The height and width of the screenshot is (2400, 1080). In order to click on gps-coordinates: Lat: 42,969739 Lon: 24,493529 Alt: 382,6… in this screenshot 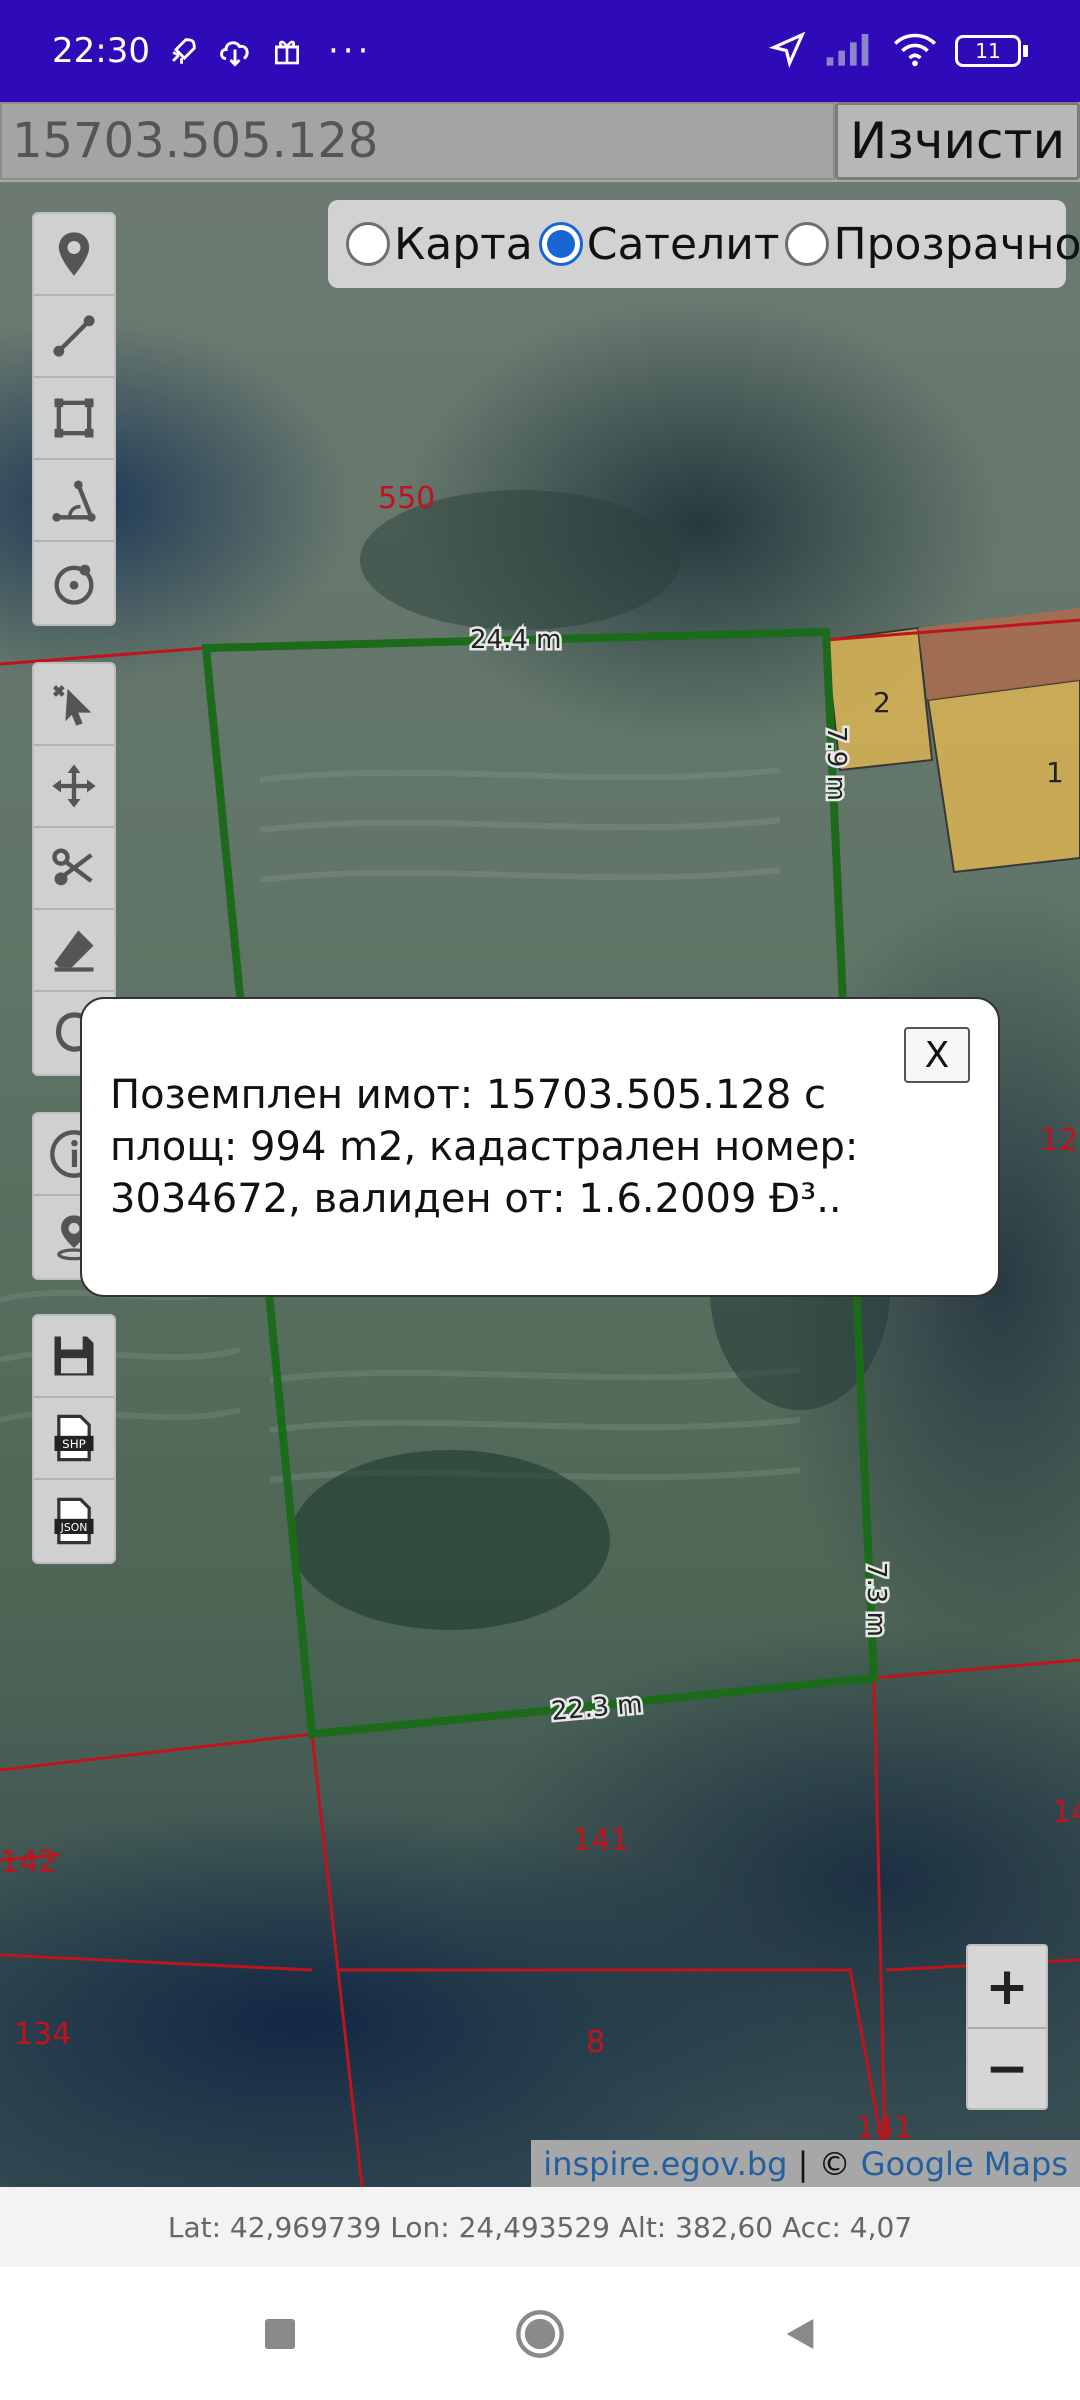, I will do `click(540, 2227)`.